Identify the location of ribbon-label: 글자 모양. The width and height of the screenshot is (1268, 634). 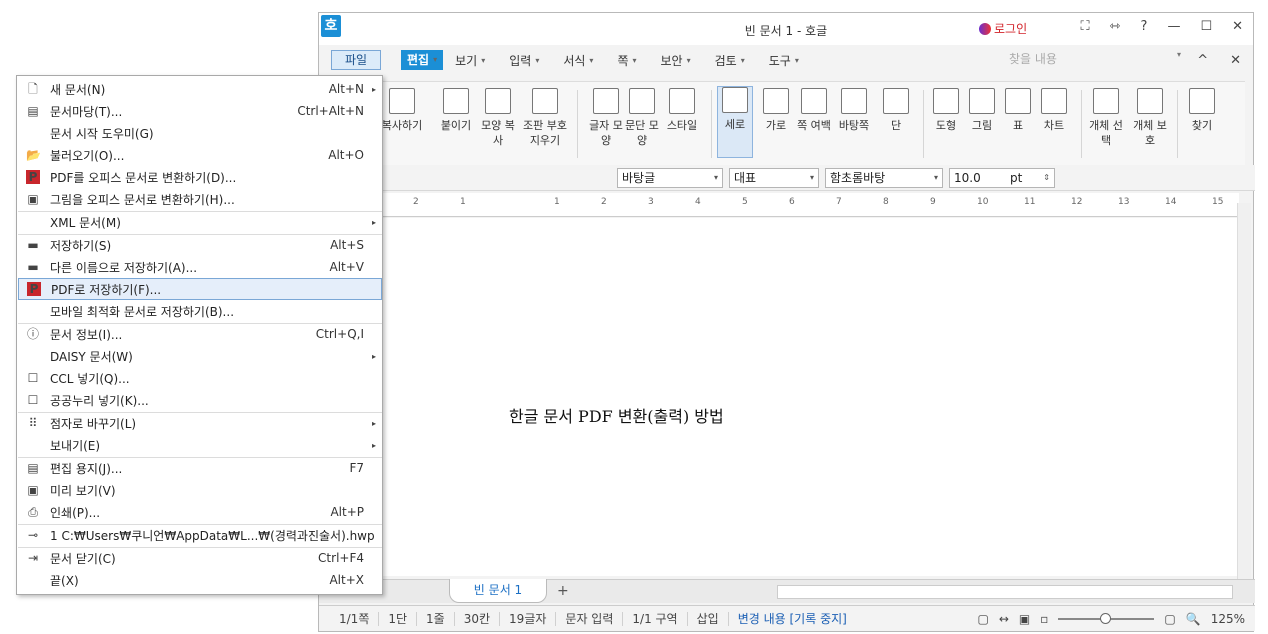
(606, 133).